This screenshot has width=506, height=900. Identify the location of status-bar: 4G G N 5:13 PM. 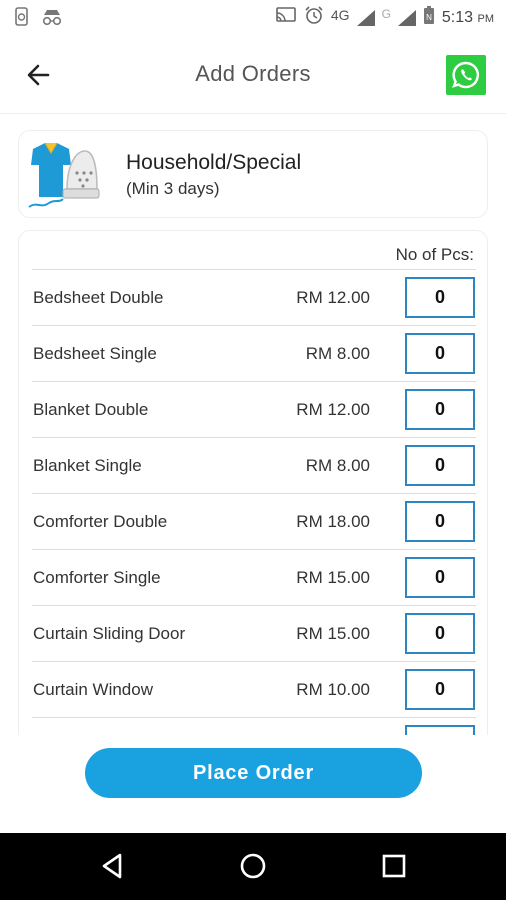
(253, 18).